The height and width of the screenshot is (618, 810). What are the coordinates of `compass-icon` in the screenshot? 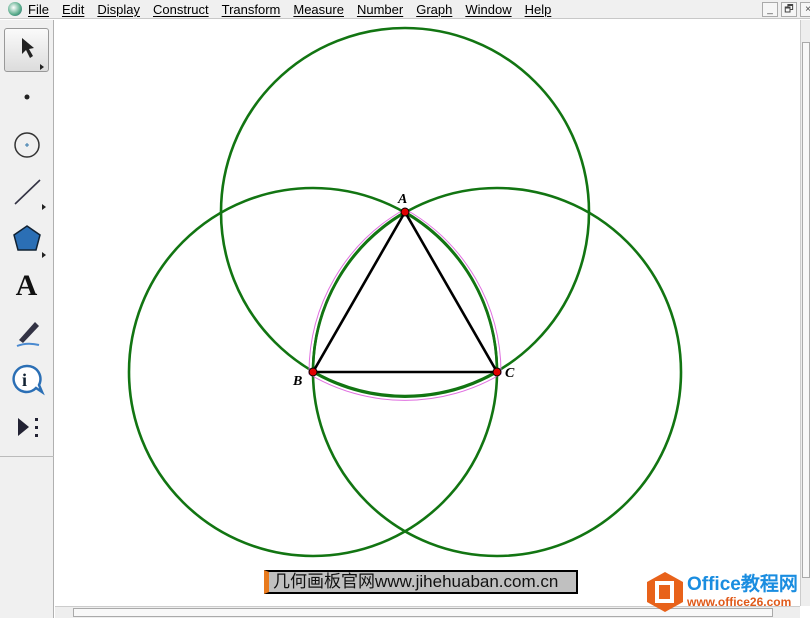 It's located at (26, 145).